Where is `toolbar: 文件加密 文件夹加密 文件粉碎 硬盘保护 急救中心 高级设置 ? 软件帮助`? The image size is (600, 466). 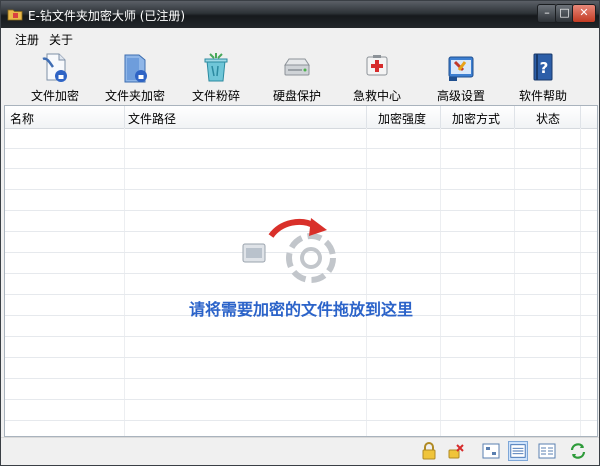
toolbar: 文件加密 文件夹加密 文件粉碎 硬盘保护 急救中心 高级设置 ? 软件帮助 is located at coordinates (300, 76).